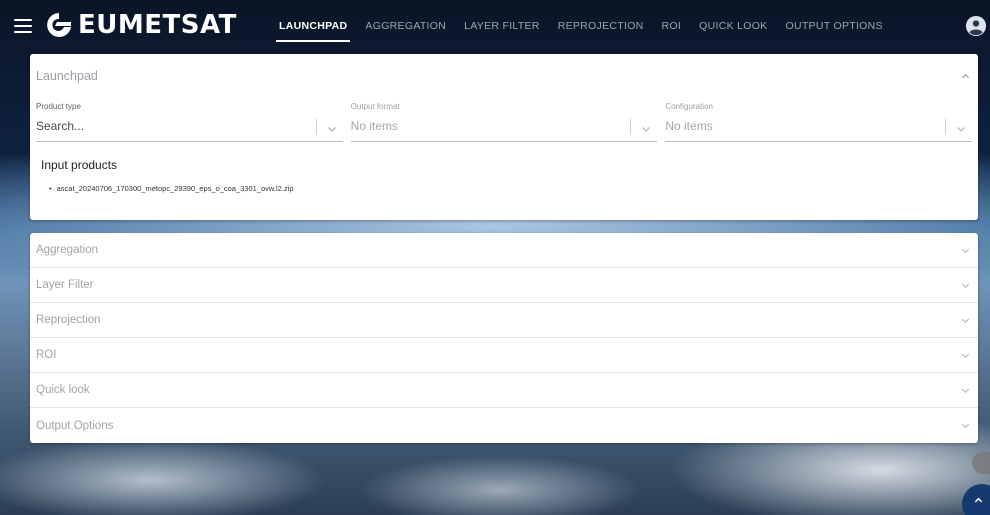  Describe the element at coordinates (63, 390) in the screenshot. I see `section-label: Quick look` at that location.